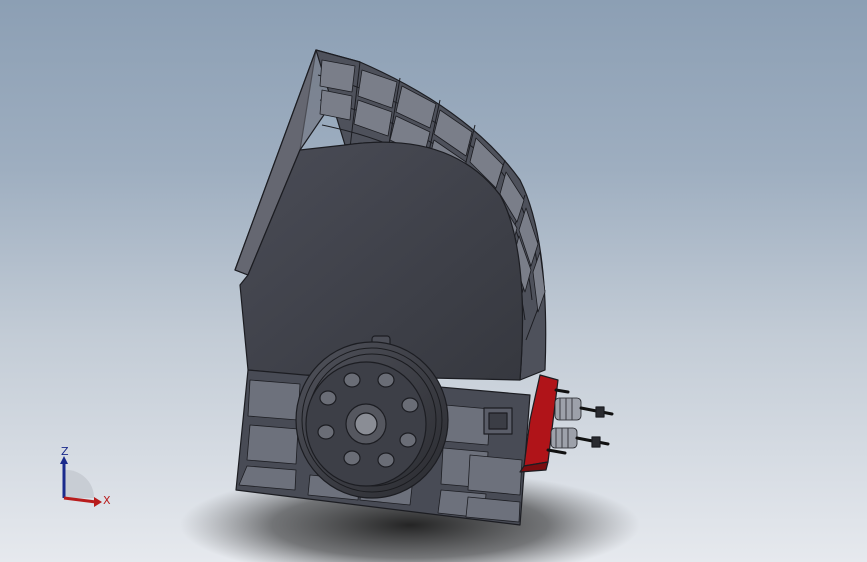 The image size is (867, 562). What do you see at coordinates (107, 500) in the screenshot?
I see `triad-x-label: X` at bounding box center [107, 500].